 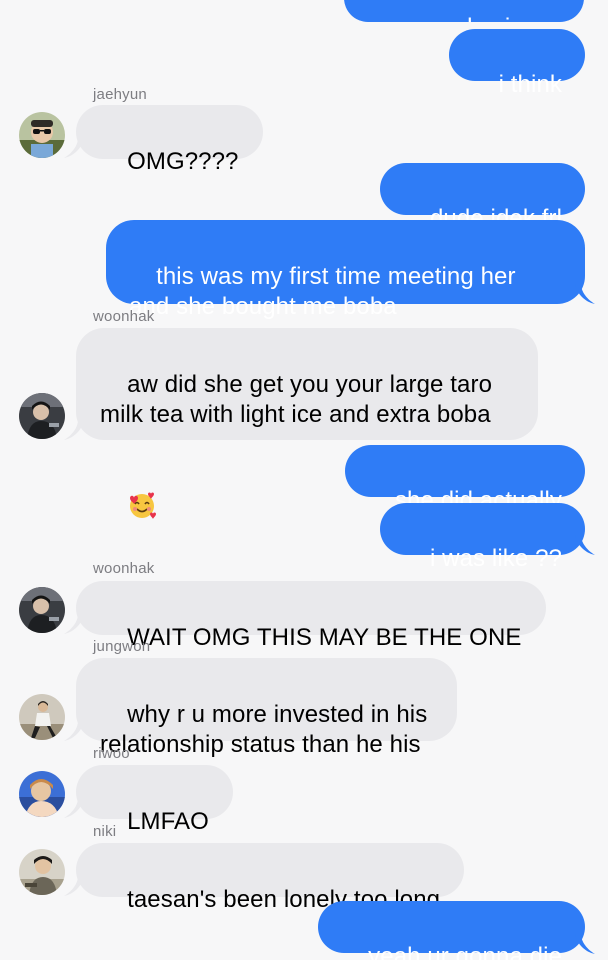 I want to click on jungwon-avatar, so click(x=42, y=717).